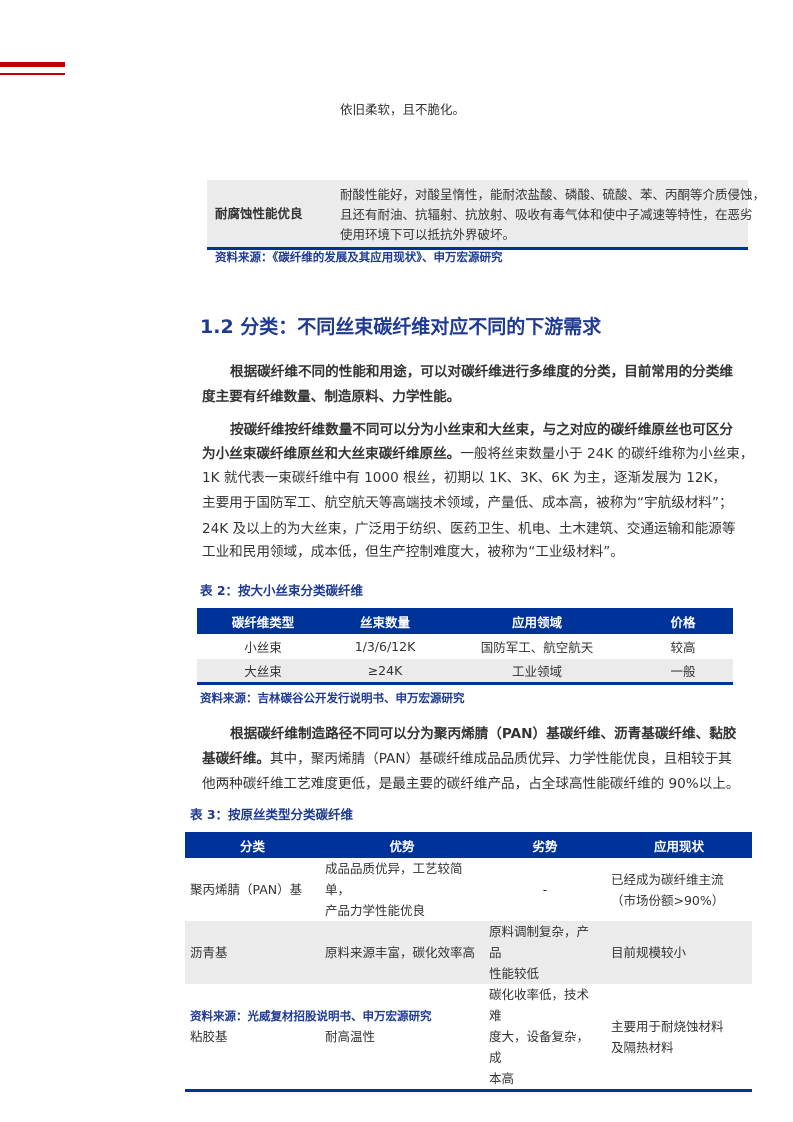 Image resolution: width=793 pixels, height=1122 pixels. What do you see at coordinates (32, 74) in the screenshot?
I see `header-red-line` at bounding box center [32, 74].